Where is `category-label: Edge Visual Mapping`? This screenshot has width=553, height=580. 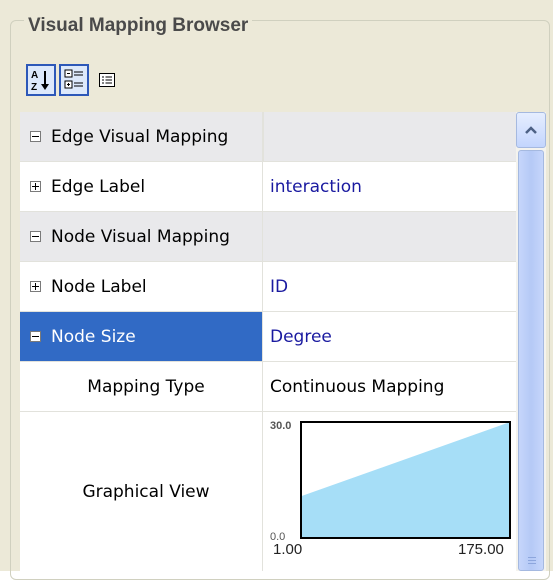 category-label: Edge Visual Mapping is located at coordinates (140, 136).